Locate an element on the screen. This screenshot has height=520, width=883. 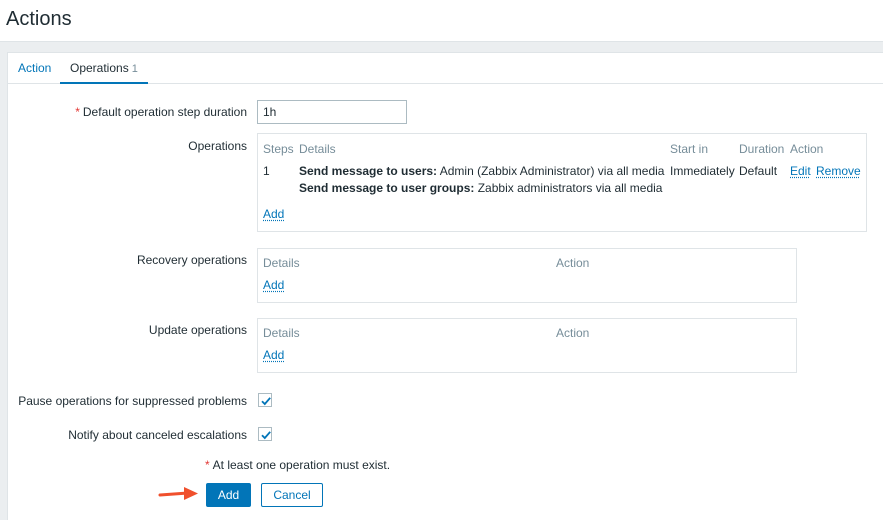
header-action: Action is located at coordinates (807, 149).